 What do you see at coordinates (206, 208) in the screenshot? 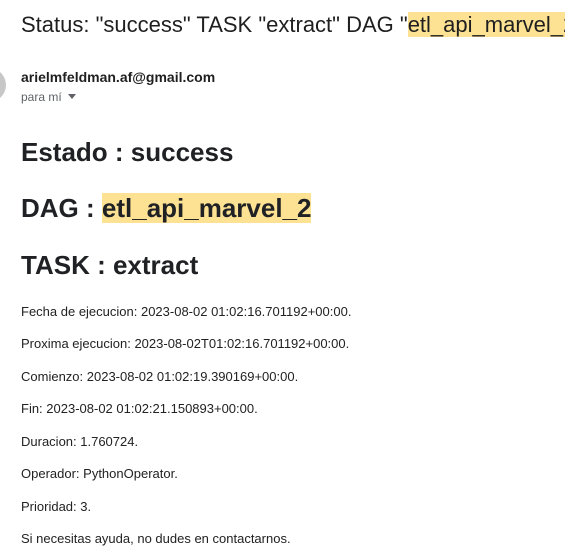
I see `dag-name: etl_api_marvel_2` at bounding box center [206, 208].